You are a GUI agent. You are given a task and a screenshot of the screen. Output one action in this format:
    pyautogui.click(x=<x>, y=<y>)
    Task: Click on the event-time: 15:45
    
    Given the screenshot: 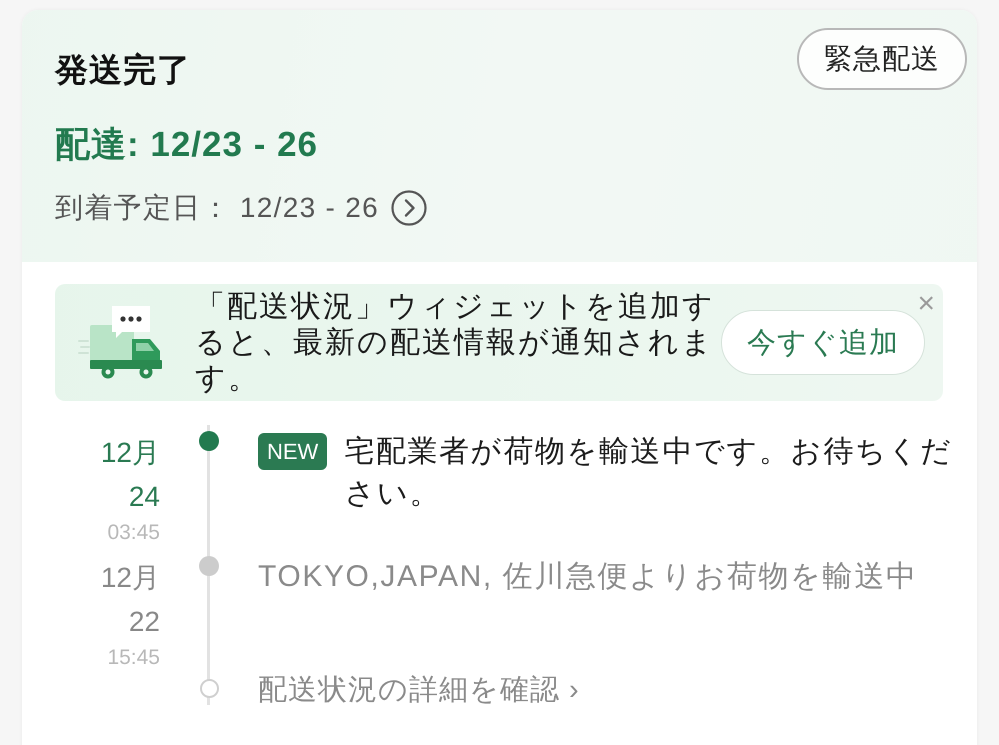 What is the action you would take?
    pyautogui.click(x=133, y=658)
    